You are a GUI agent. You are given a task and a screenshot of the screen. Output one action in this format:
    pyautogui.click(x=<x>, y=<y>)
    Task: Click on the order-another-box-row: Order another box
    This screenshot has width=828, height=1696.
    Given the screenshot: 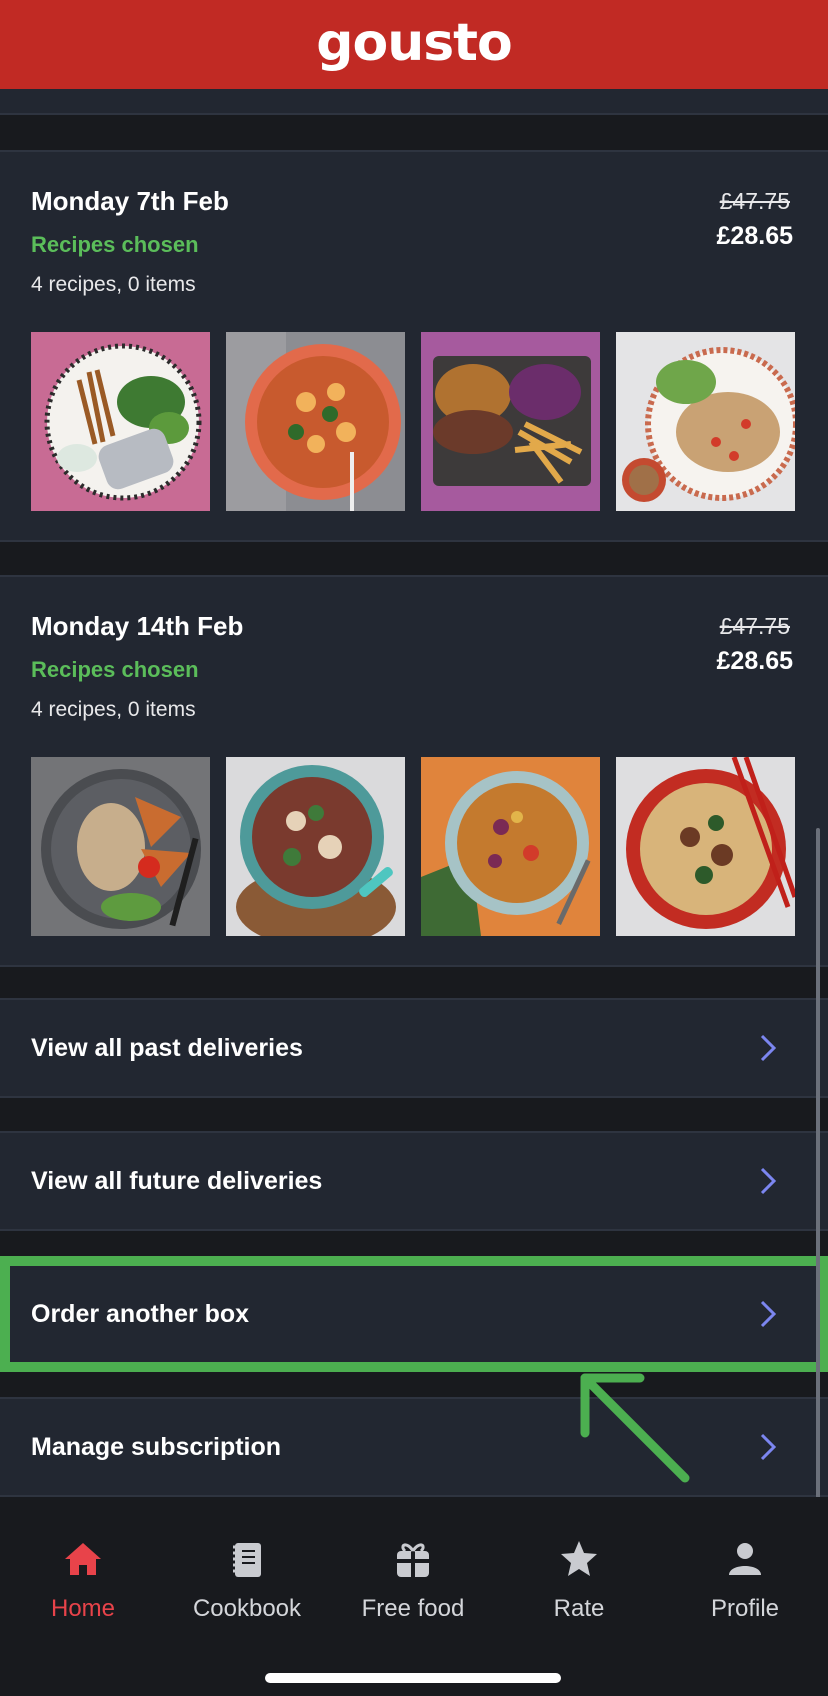 What is the action you would take?
    pyautogui.click(x=414, y=1314)
    